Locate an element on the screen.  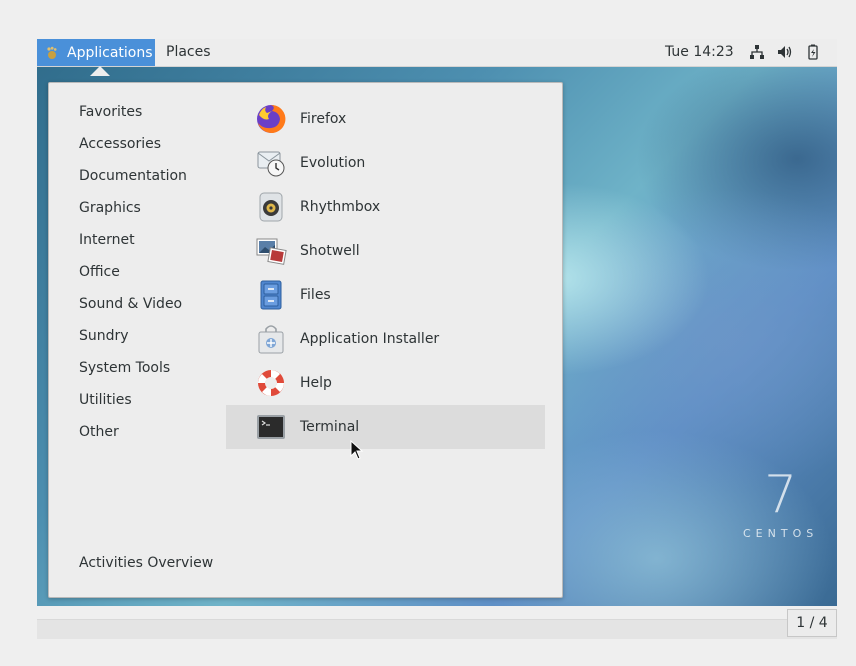
bottom-panel is located at coordinates (437, 629).